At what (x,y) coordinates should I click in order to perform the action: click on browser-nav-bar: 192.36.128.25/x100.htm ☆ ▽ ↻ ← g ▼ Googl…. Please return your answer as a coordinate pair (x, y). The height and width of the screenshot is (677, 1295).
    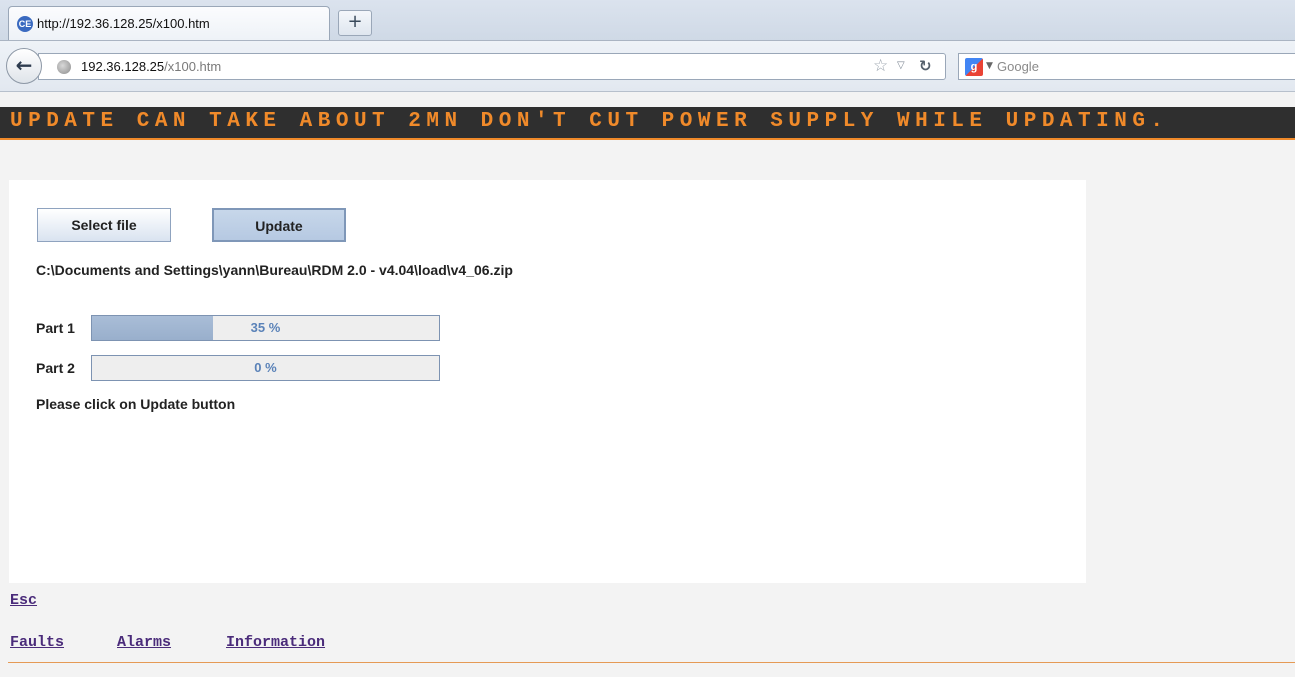
    Looking at the image, I should click on (647, 66).